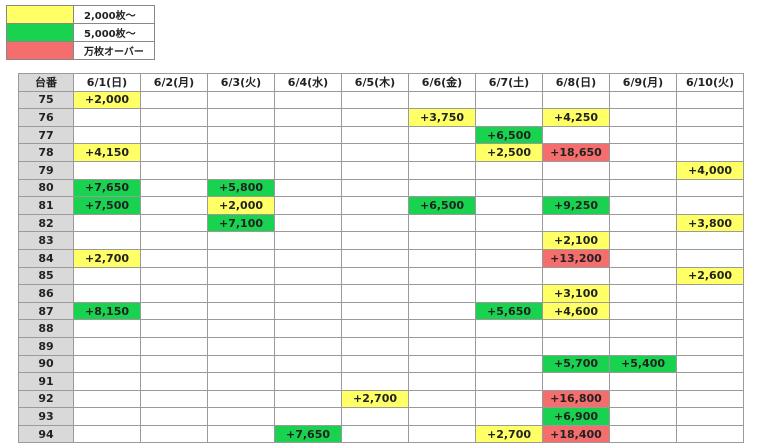 The width and height of the screenshot is (768, 443). What do you see at coordinates (46, 381) in the screenshot?
I see `machine-number: 91` at bounding box center [46, 381].